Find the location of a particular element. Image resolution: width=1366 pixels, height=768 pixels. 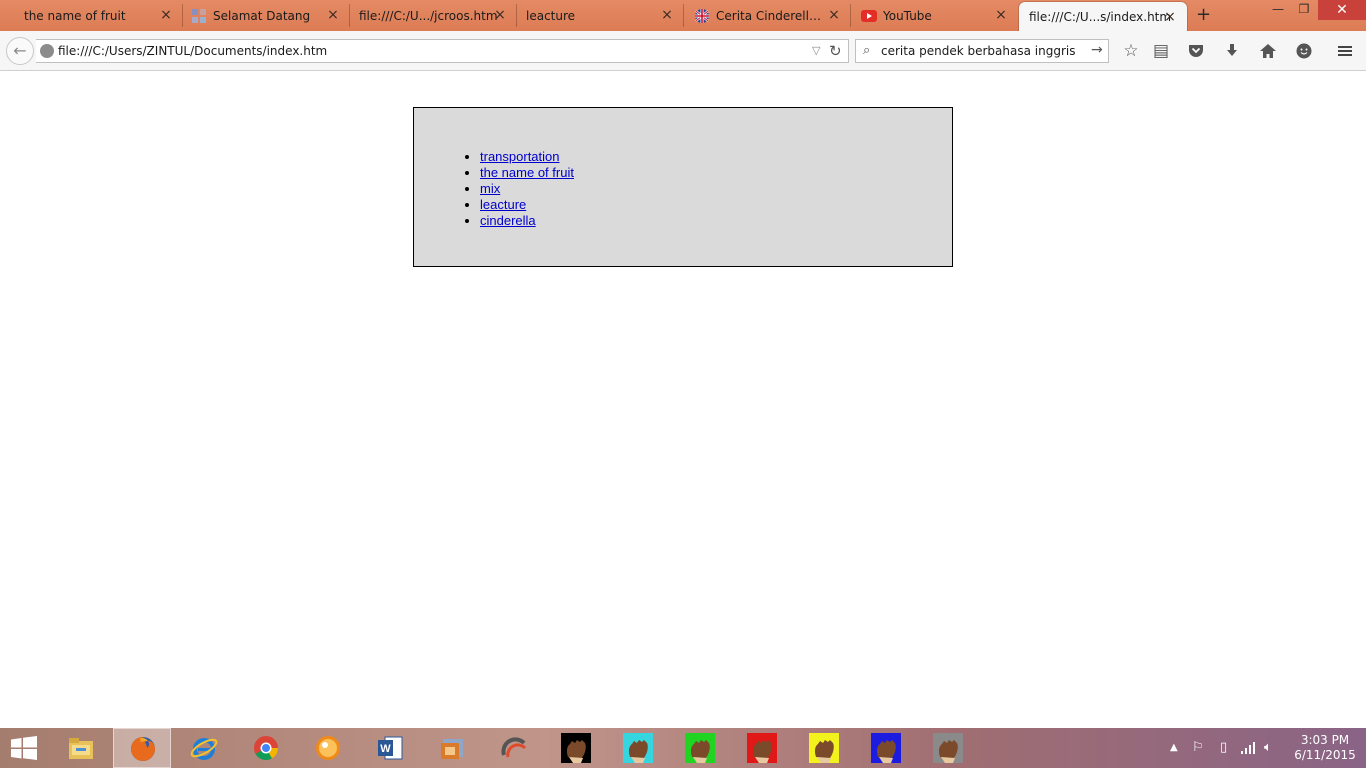

chrome-icon is located at coordinates (266, 748).